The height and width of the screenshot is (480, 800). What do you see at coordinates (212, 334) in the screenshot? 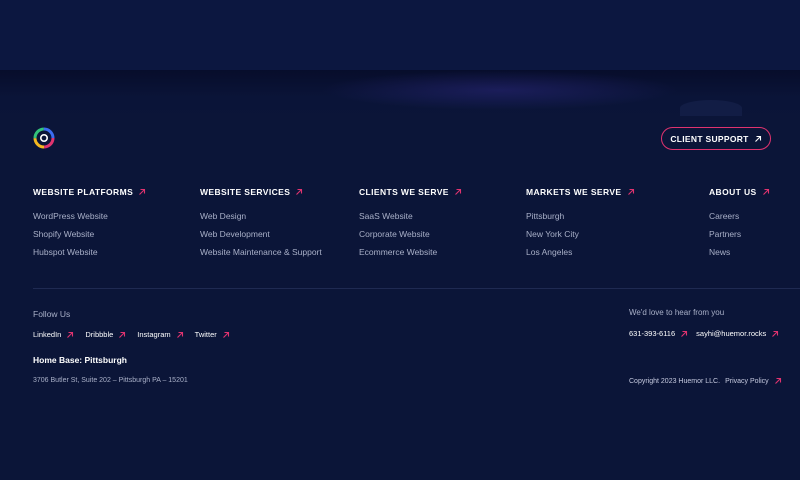
I see `social-link-twitter: Twitter` at bounding box center [212, 334].